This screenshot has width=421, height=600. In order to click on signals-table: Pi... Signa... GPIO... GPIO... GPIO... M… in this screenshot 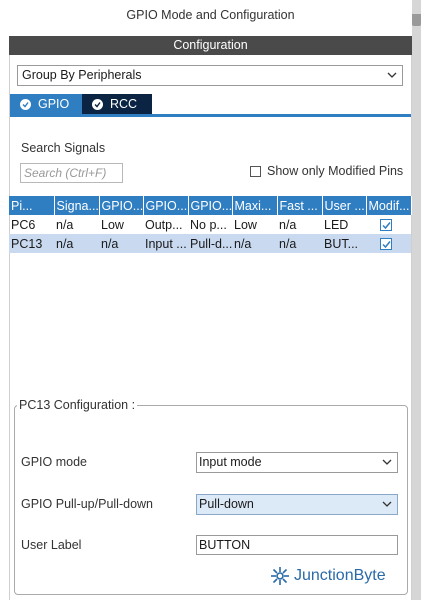, I will do `click(210, 224)`.